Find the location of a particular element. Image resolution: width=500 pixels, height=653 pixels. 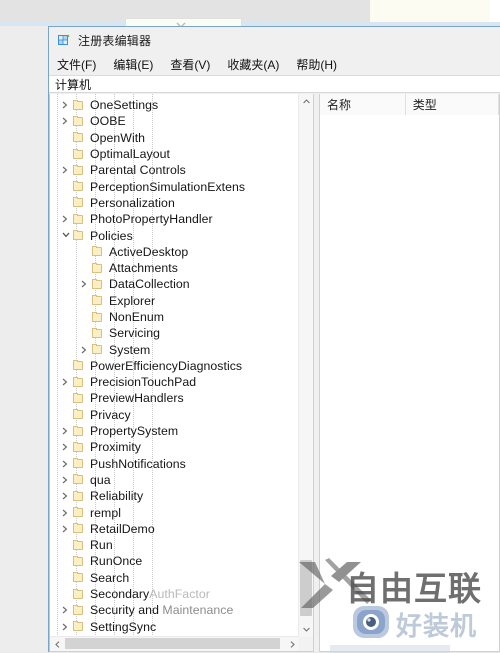

tree-item: OptimalLayout is located at coordinates (174, 154).